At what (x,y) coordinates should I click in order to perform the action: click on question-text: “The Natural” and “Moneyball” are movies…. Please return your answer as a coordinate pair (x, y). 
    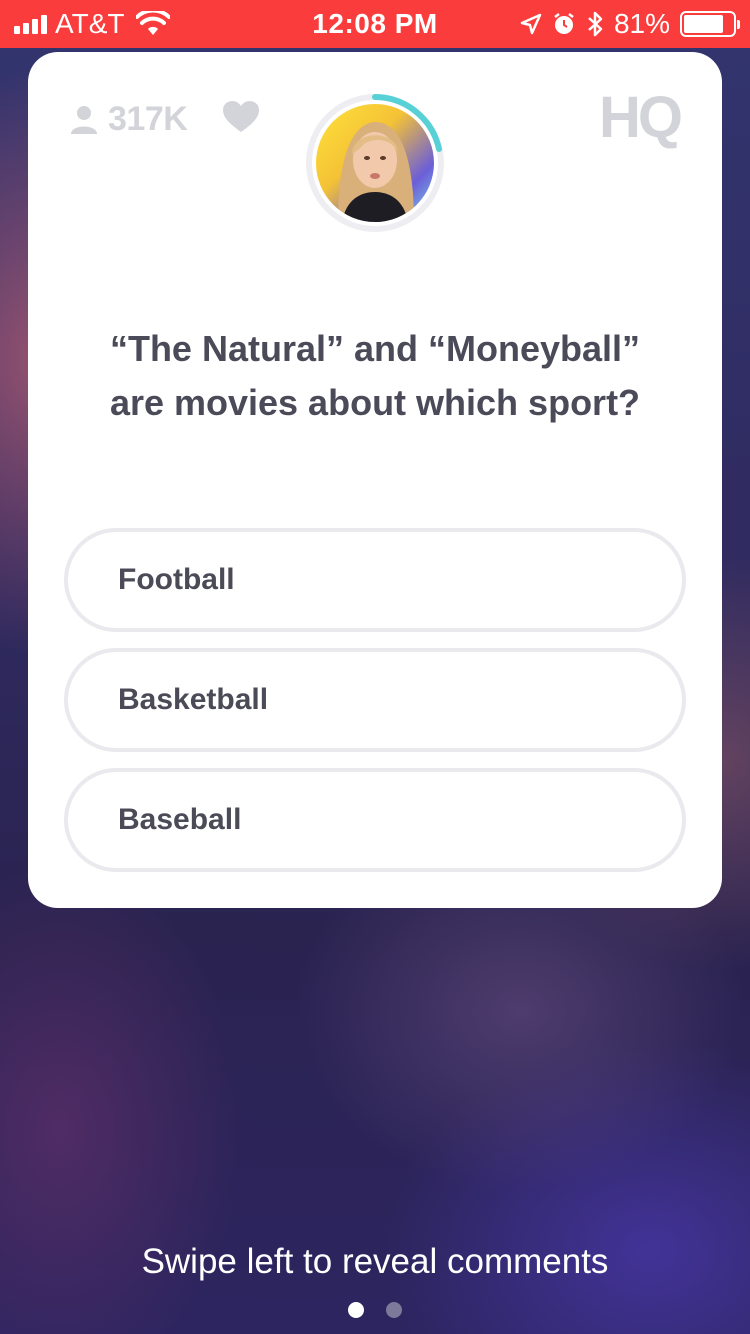
    Looking at the image, I should click on (375, 376).